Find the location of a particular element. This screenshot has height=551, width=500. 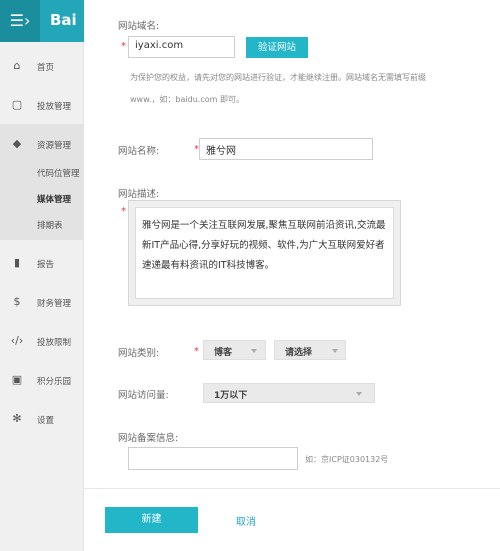

sidebar-item-finance: $ 财务管理 is located at coordinates (42, 303).